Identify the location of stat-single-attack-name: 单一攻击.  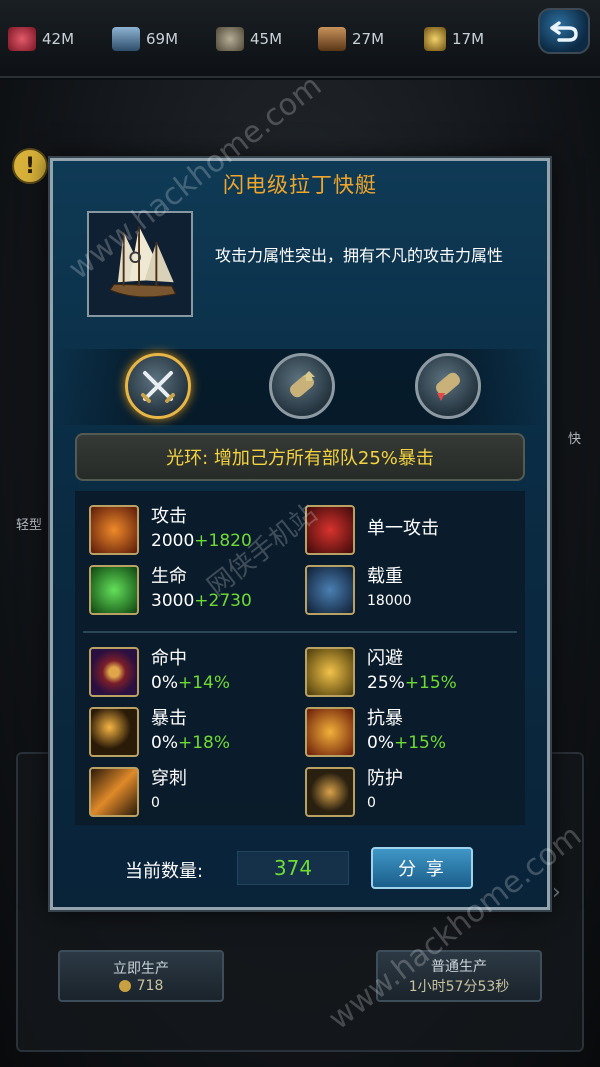
(403, 528).